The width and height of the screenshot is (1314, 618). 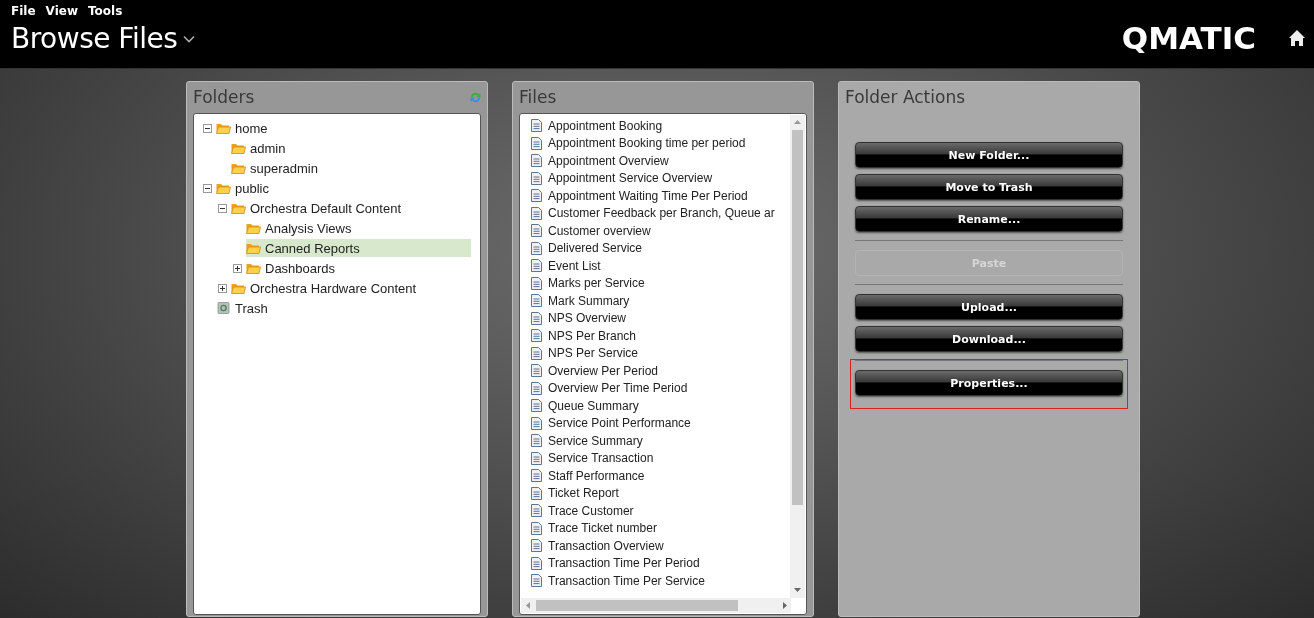 I want to click on file-name: Overview Per Time Period, so click(x=618, y=388).